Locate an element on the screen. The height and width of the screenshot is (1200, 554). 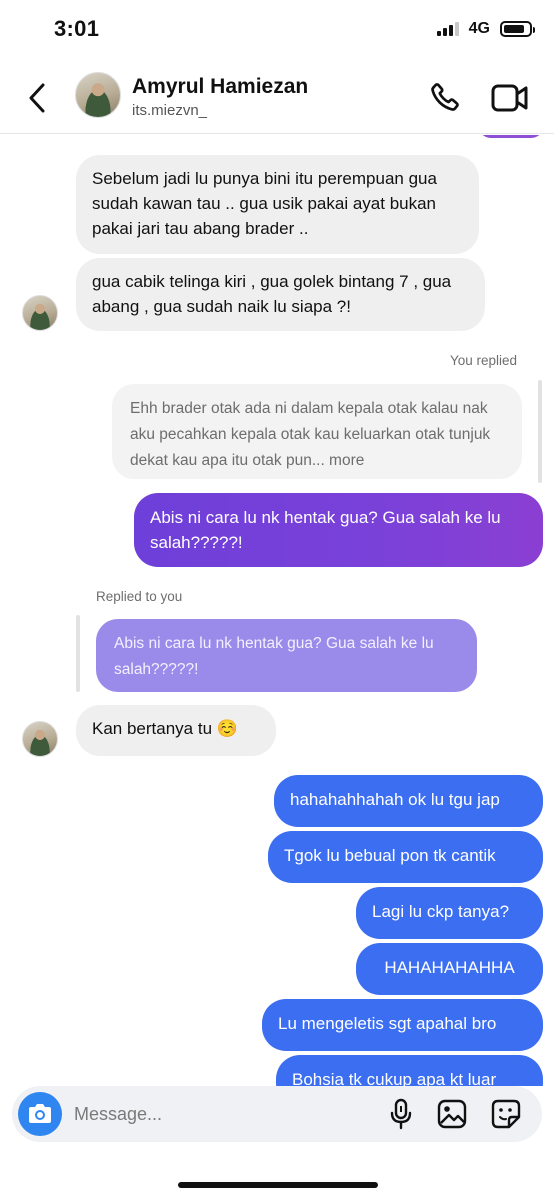
microphone-icon is located at coordinates (401, 1114).